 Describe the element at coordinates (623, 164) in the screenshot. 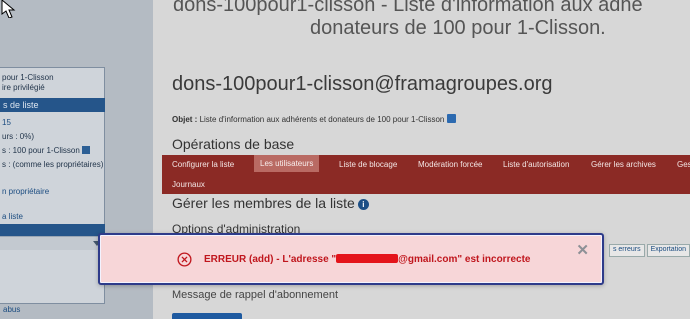

I see `tab-archives: Gérer les archives` at that location.